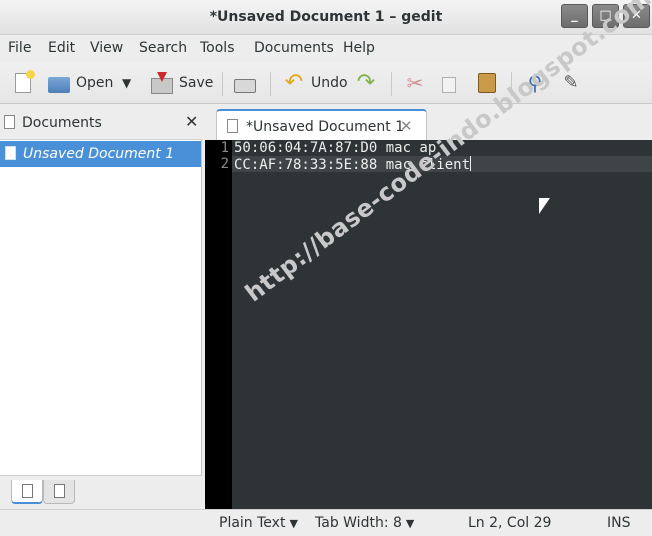 This screenshot has height=536, width=652. I want to click on side-tab-browser, so click(59, 492).